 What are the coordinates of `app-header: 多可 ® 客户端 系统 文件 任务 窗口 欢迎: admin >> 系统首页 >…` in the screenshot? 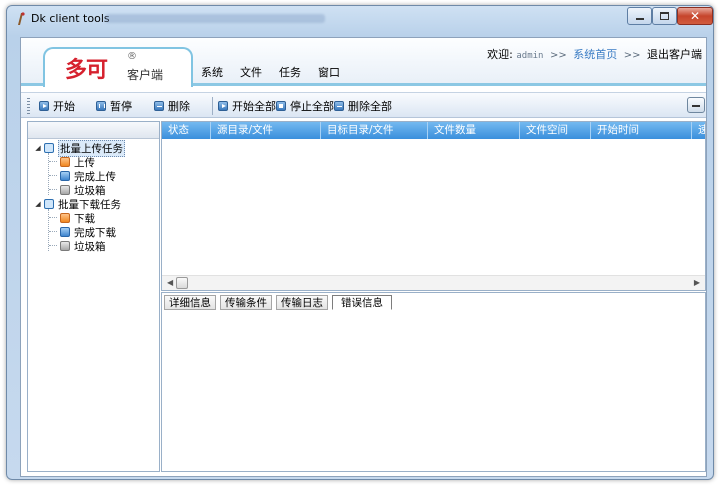 It's located at (363, 62).